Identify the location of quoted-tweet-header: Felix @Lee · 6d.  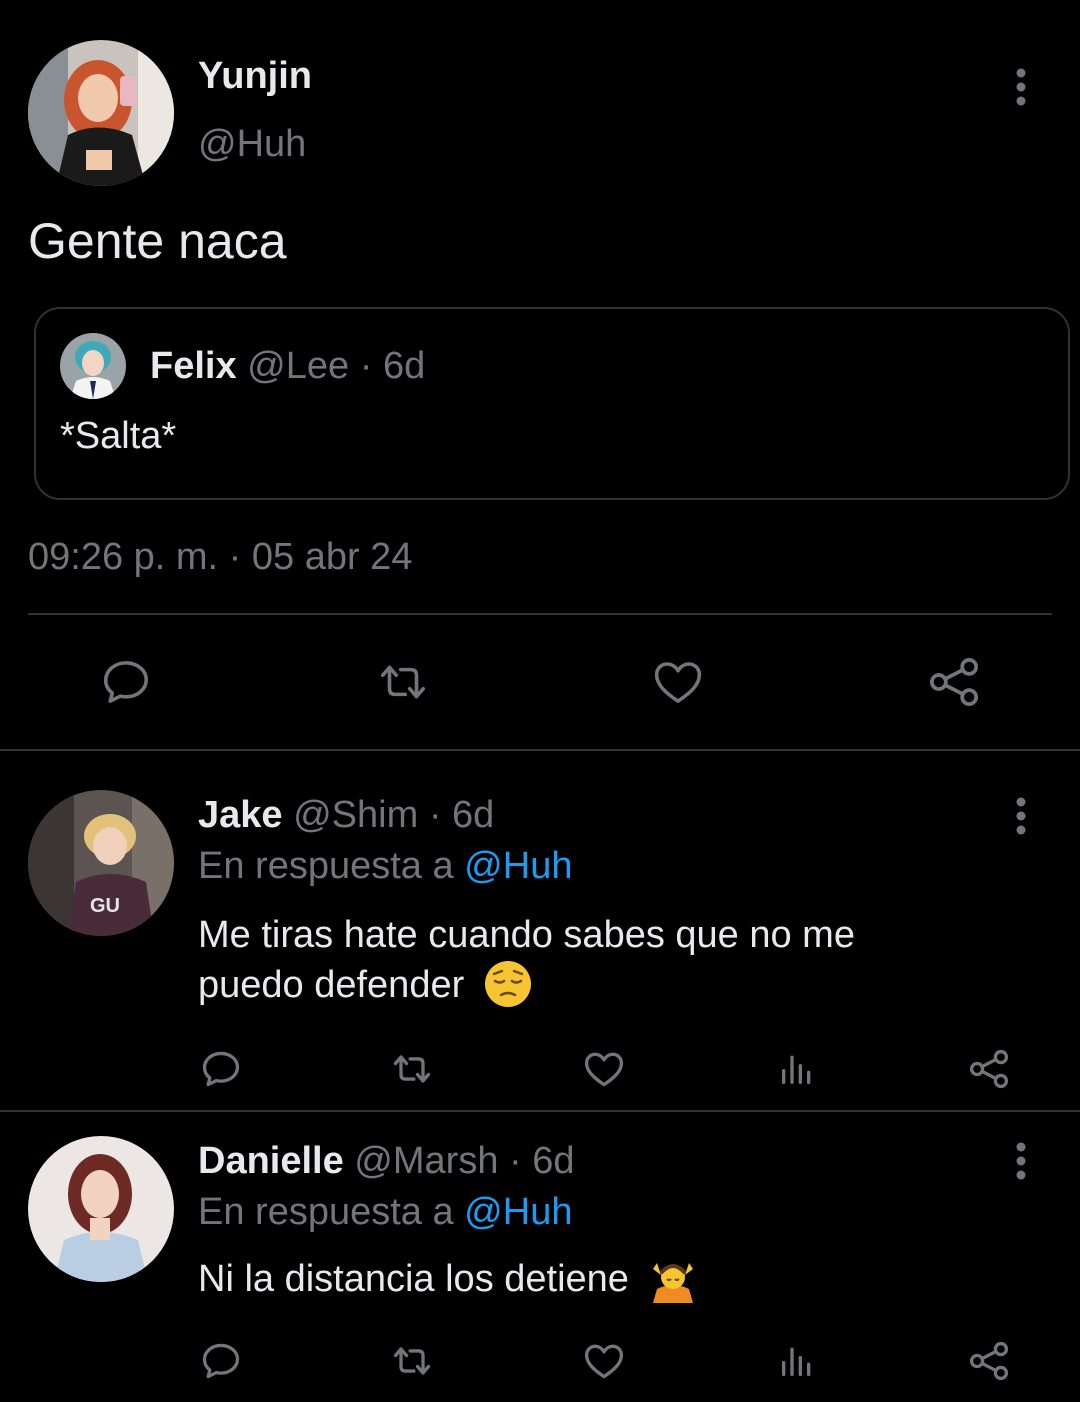
(287, 366).